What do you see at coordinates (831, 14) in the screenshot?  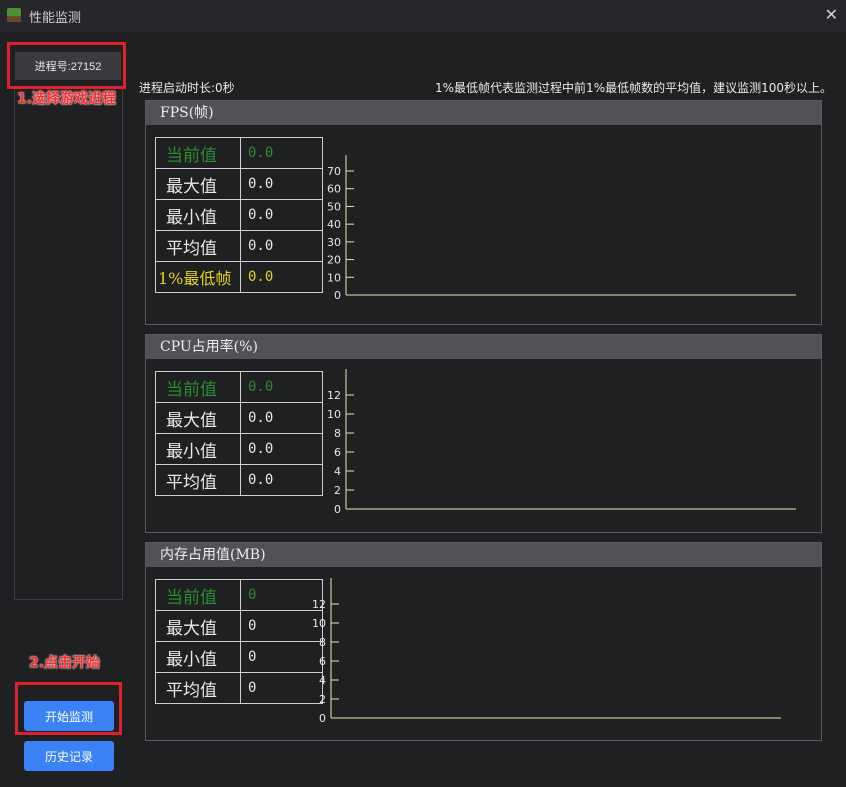 I see `close-icon: ✕` at bounding box center [831, 14].